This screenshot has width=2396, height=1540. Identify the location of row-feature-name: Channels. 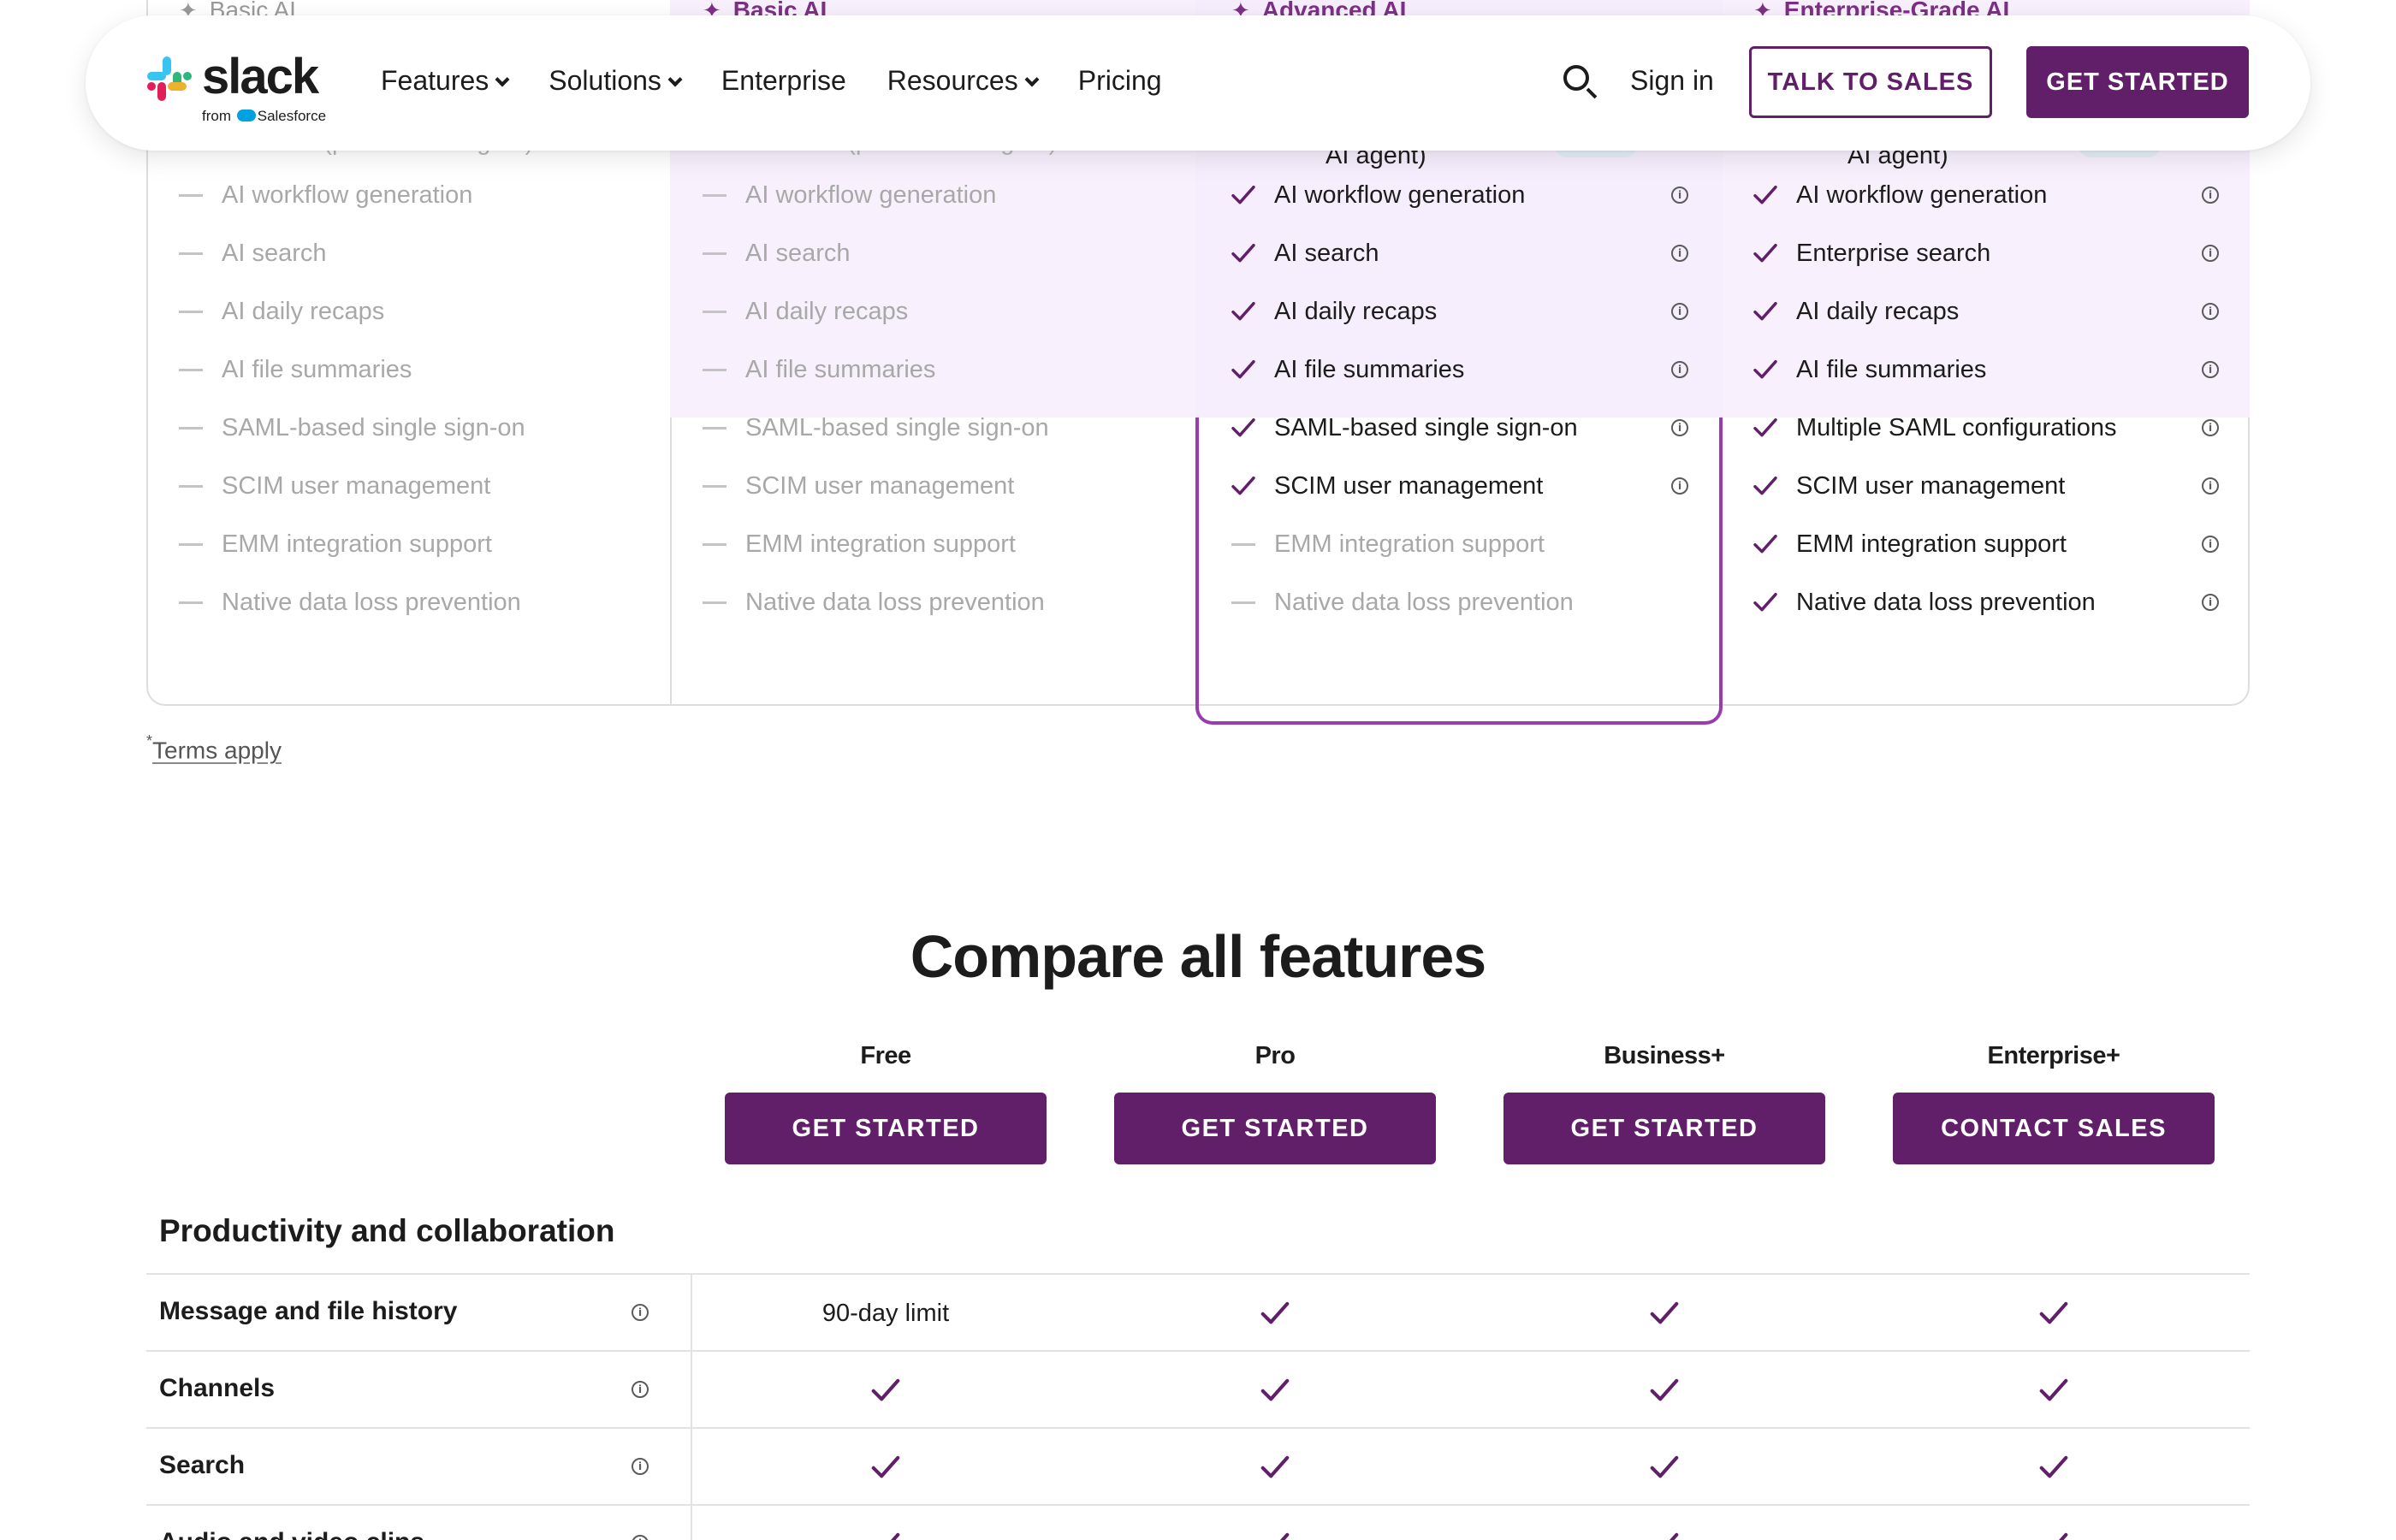
(218, 1388).